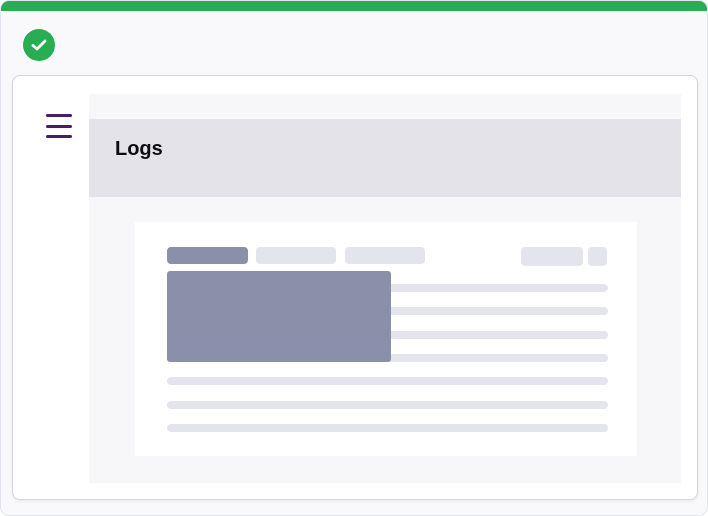 This screenshot has width=708, height=516. I want to click on action-placeholder-small, so click(597, 256).